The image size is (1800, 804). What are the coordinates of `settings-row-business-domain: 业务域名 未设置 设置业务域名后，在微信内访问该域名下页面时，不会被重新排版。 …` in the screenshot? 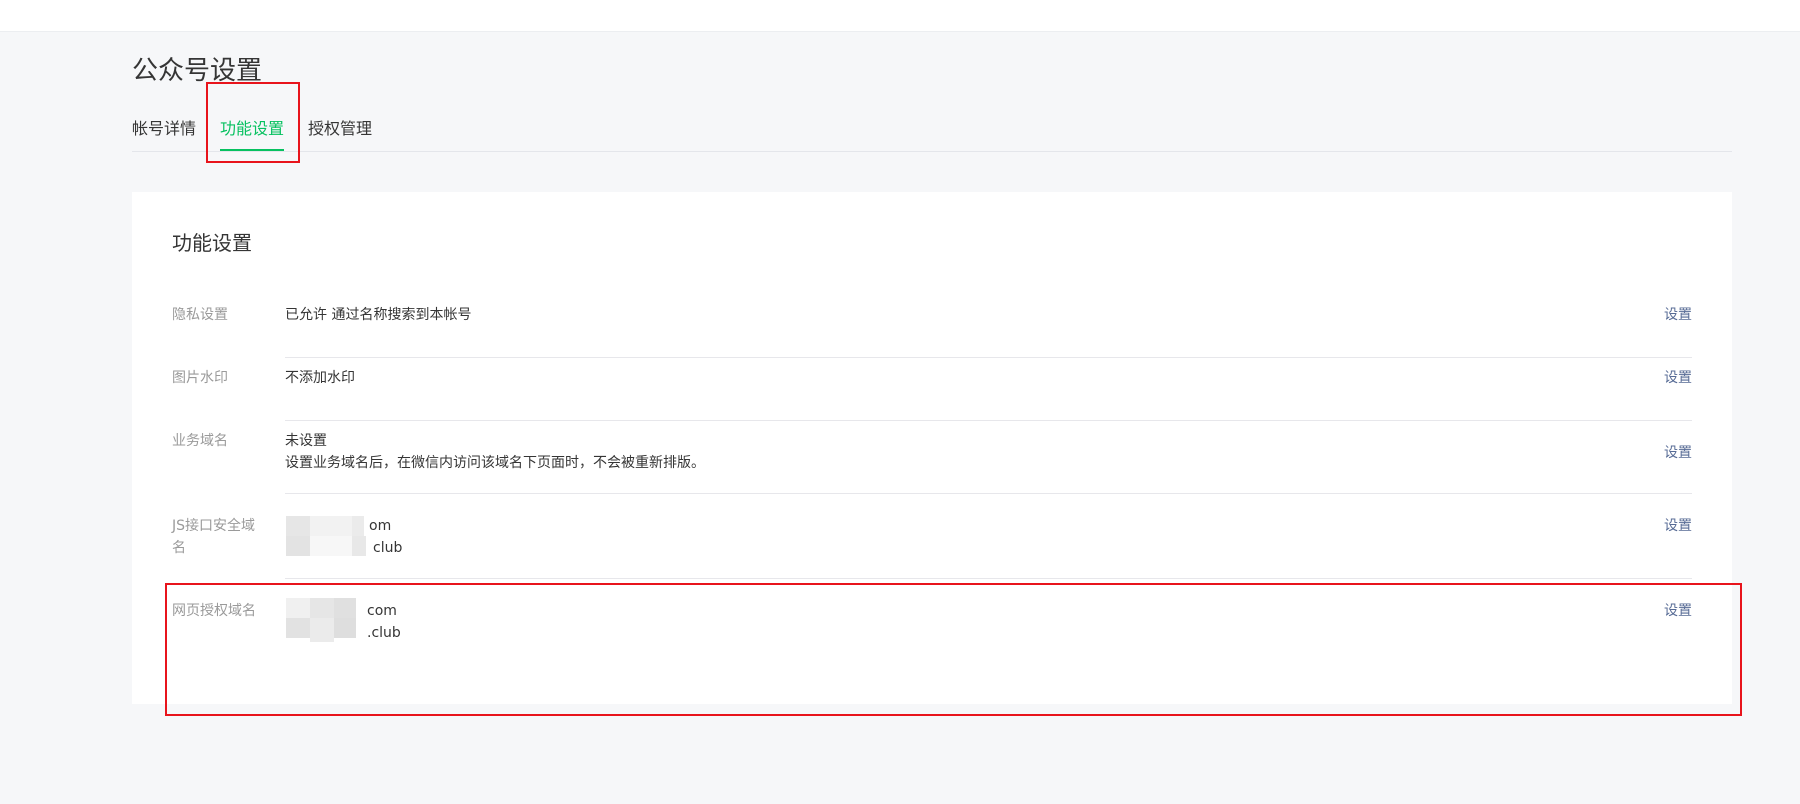 It's located at (932, 462).